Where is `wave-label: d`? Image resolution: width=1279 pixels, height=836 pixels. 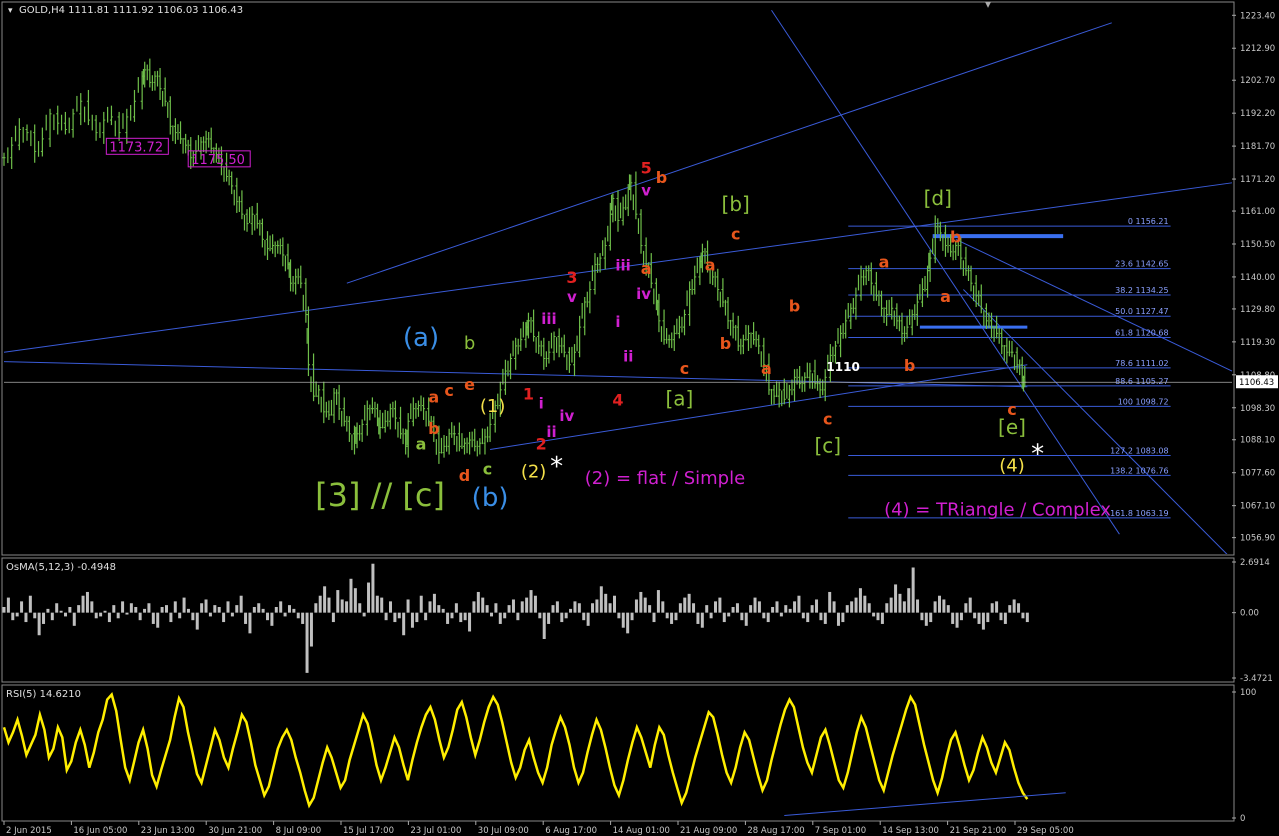 wave-label: d is located at coordinates (464, 475).